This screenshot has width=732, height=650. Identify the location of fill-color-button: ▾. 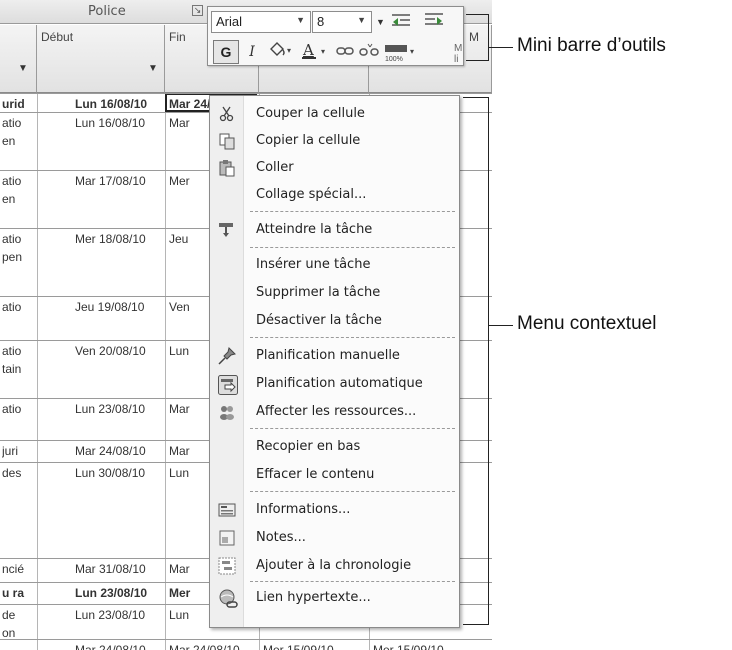
(281, 52).